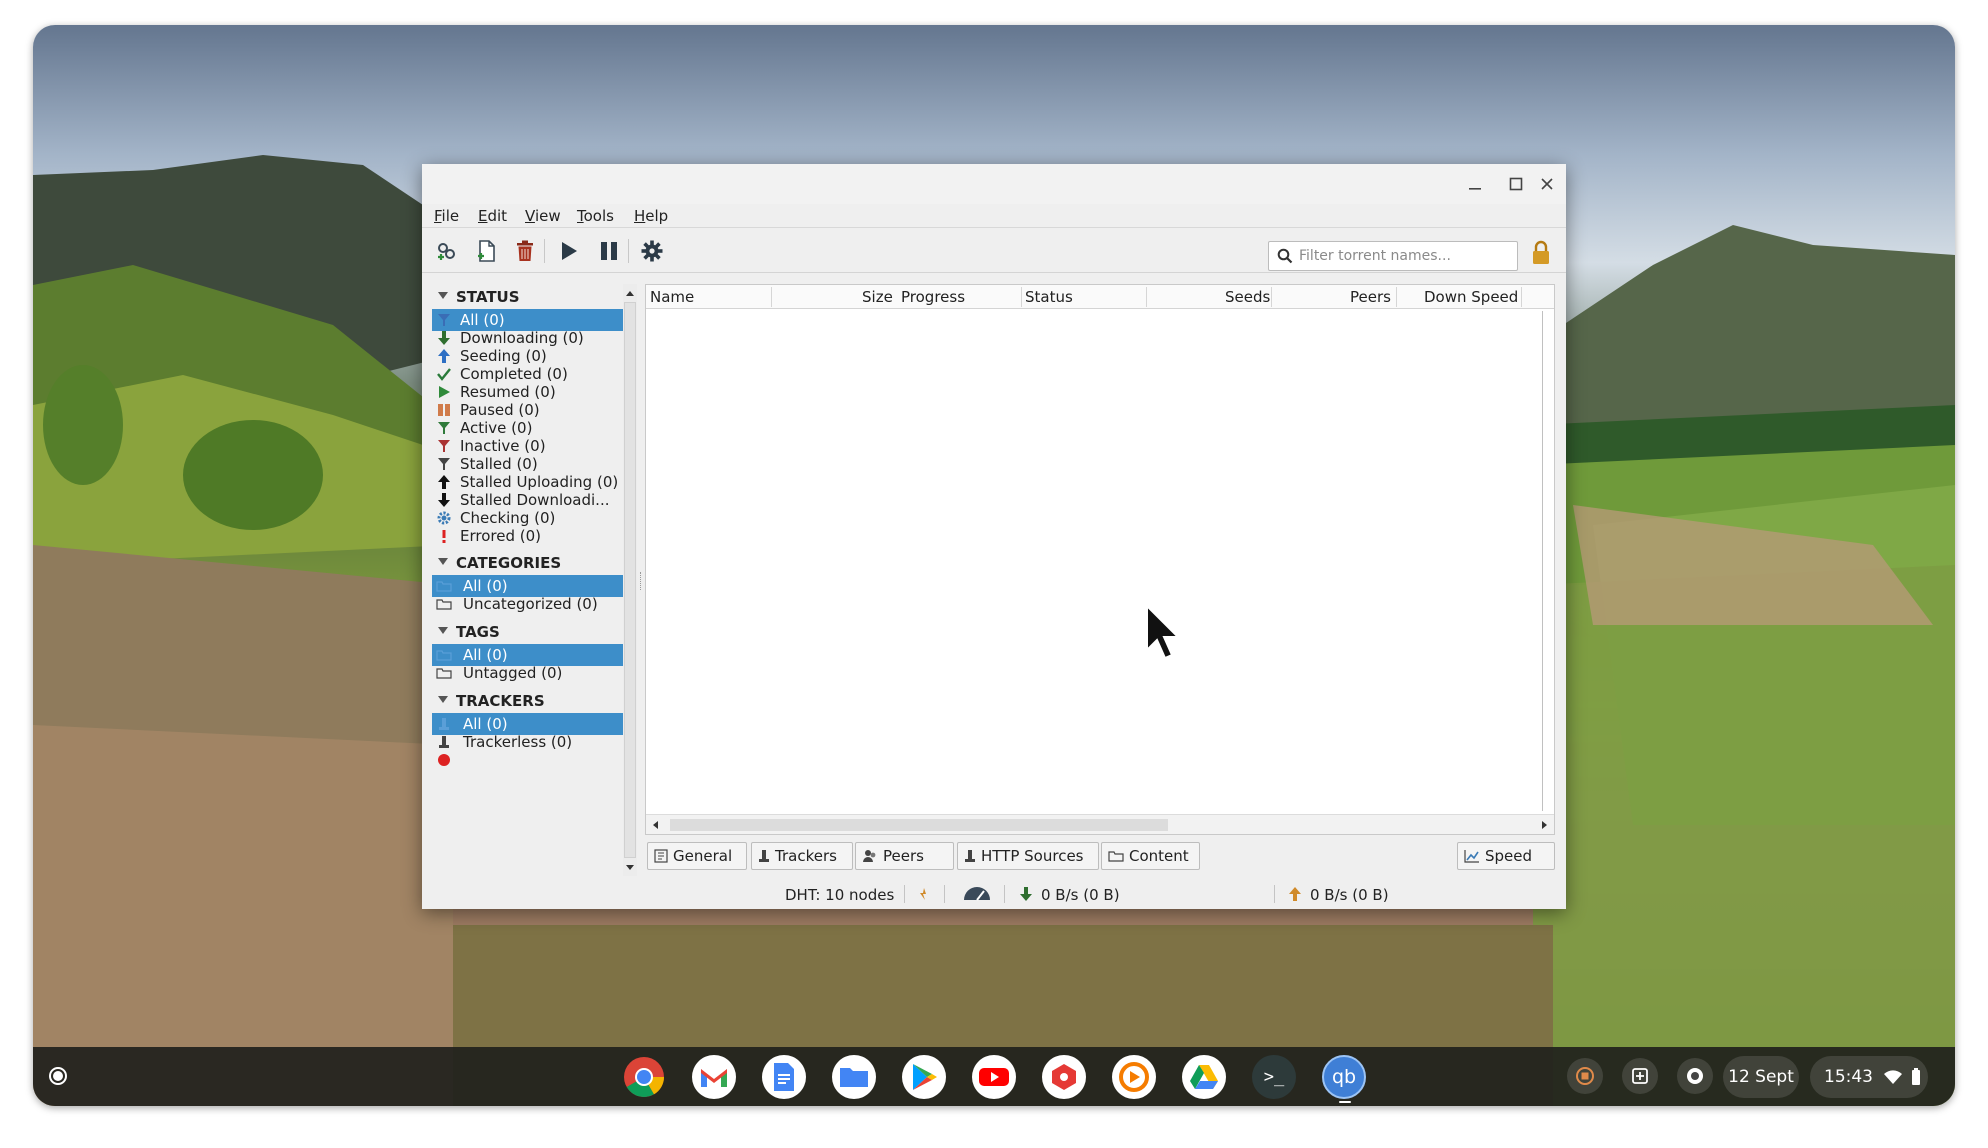 This screenshot has height=1148, width=1988. What do you see at coordinates (1349, 895) in the screenshot?
I see `upload-speed: 0 B/s (0 B)` at bounding box center [1349, 895].